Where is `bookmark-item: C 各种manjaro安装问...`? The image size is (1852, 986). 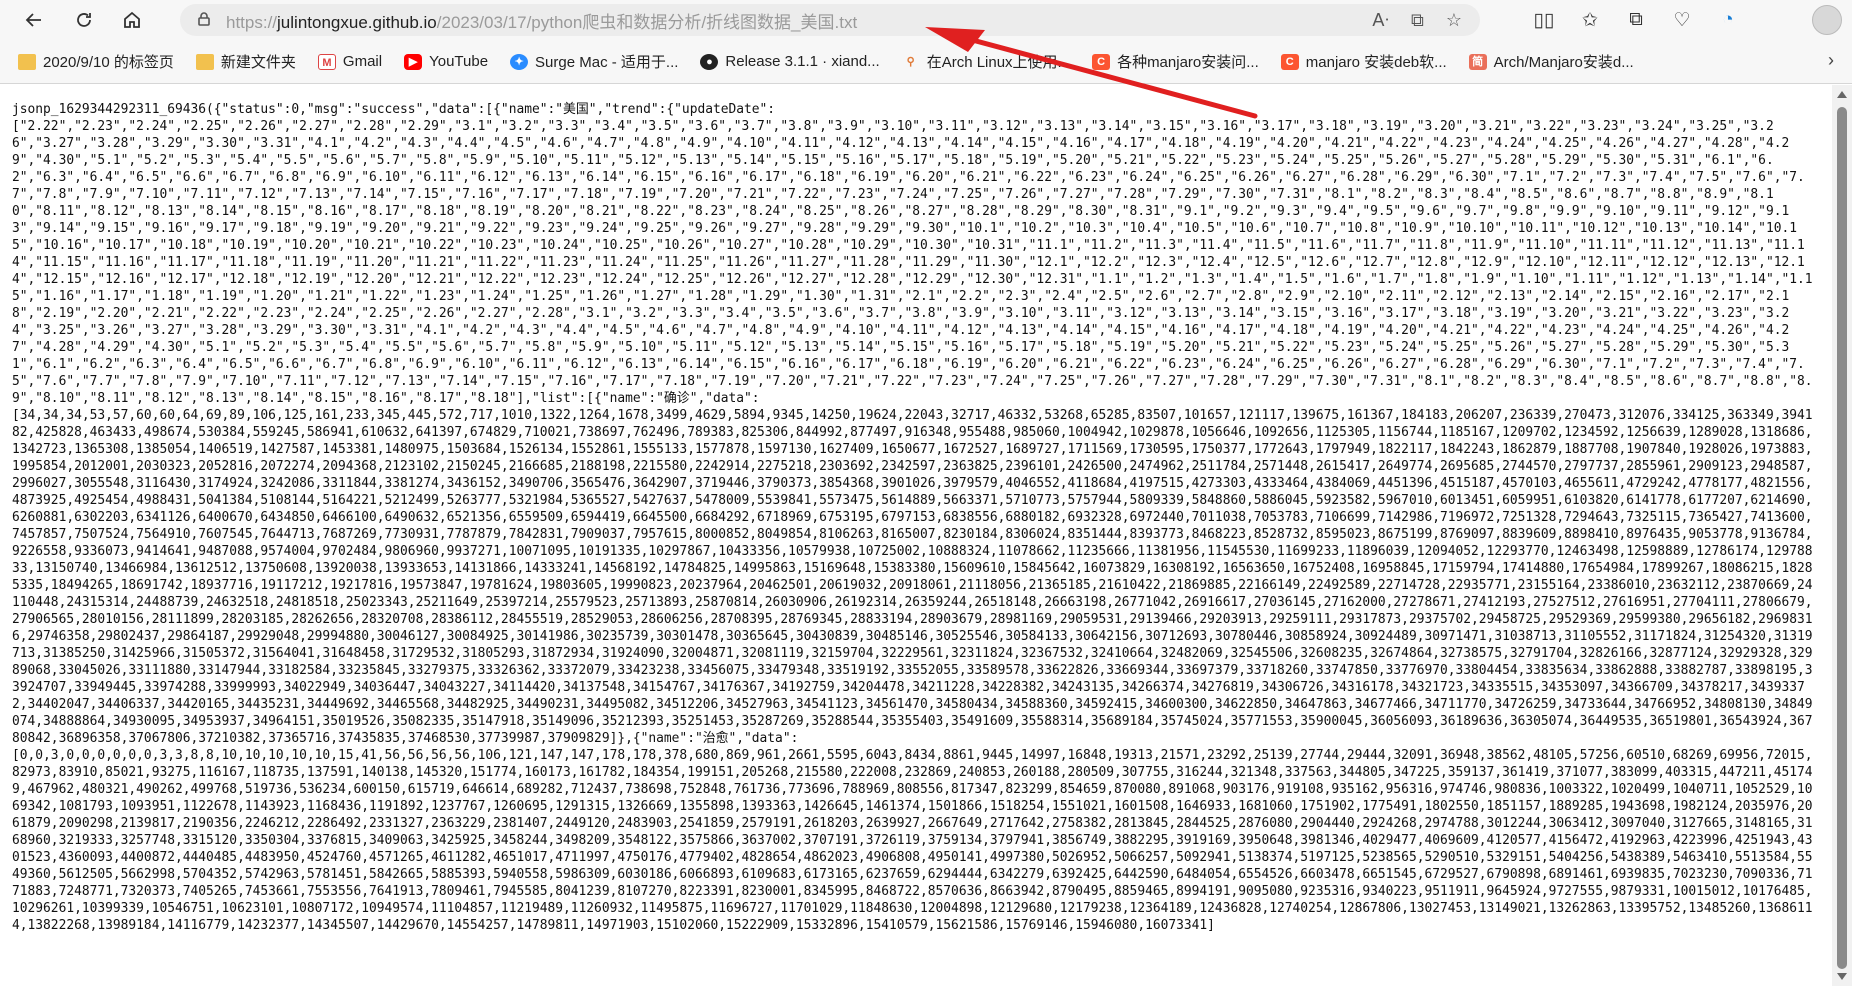
bookmark-item: C 各种manjaro安装问... is located at coordinates (1175, 61).